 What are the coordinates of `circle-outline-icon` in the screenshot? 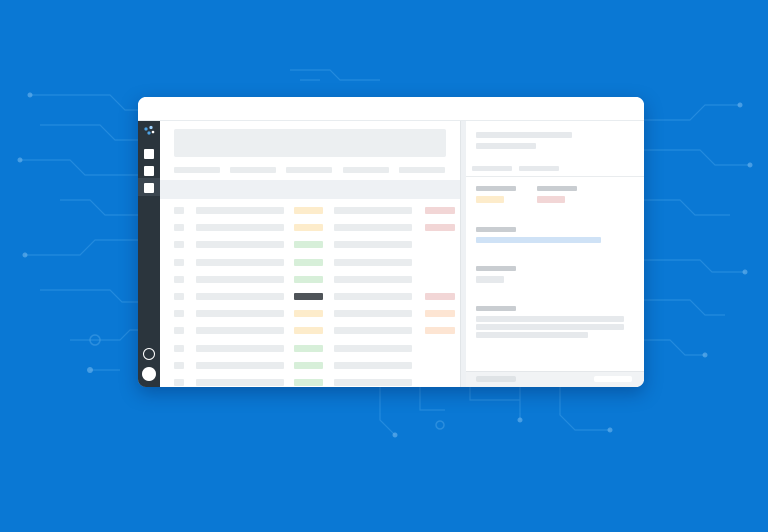 It's located at (149, 354).